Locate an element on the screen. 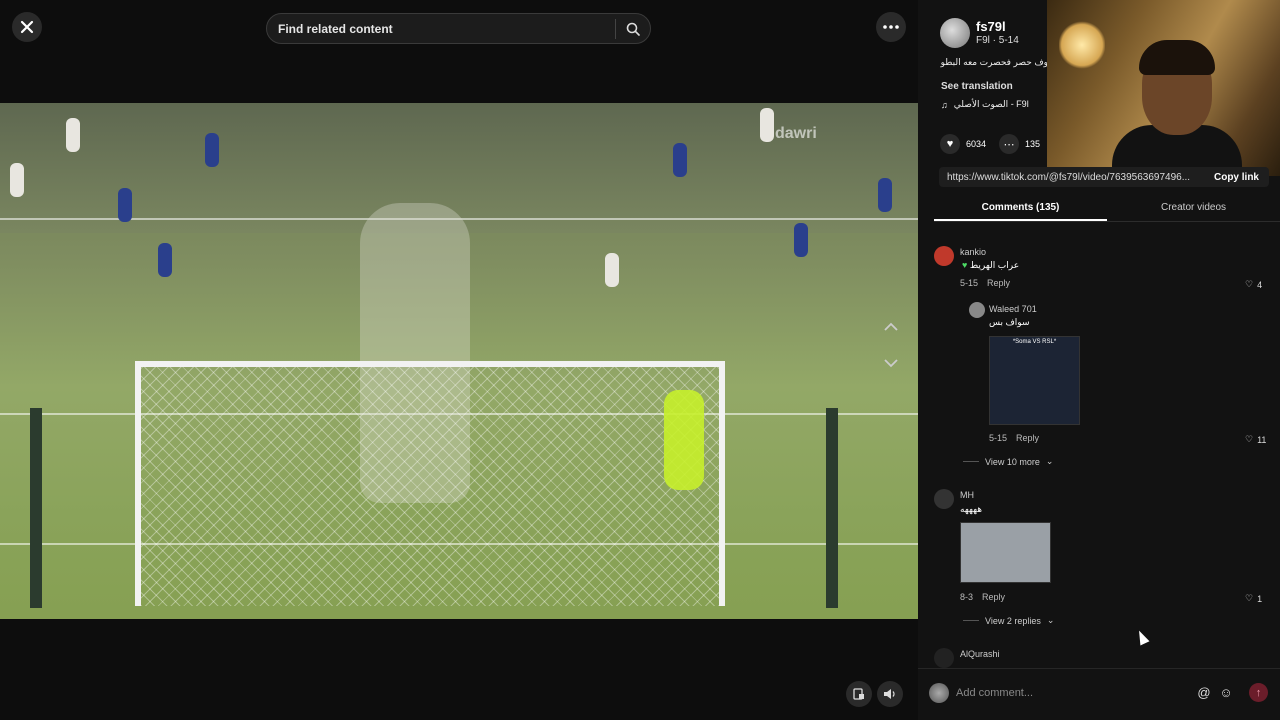 This screenshot has height=720, width=1280. comment-like: ♡ 4 is located at coordinates (1253, 284).